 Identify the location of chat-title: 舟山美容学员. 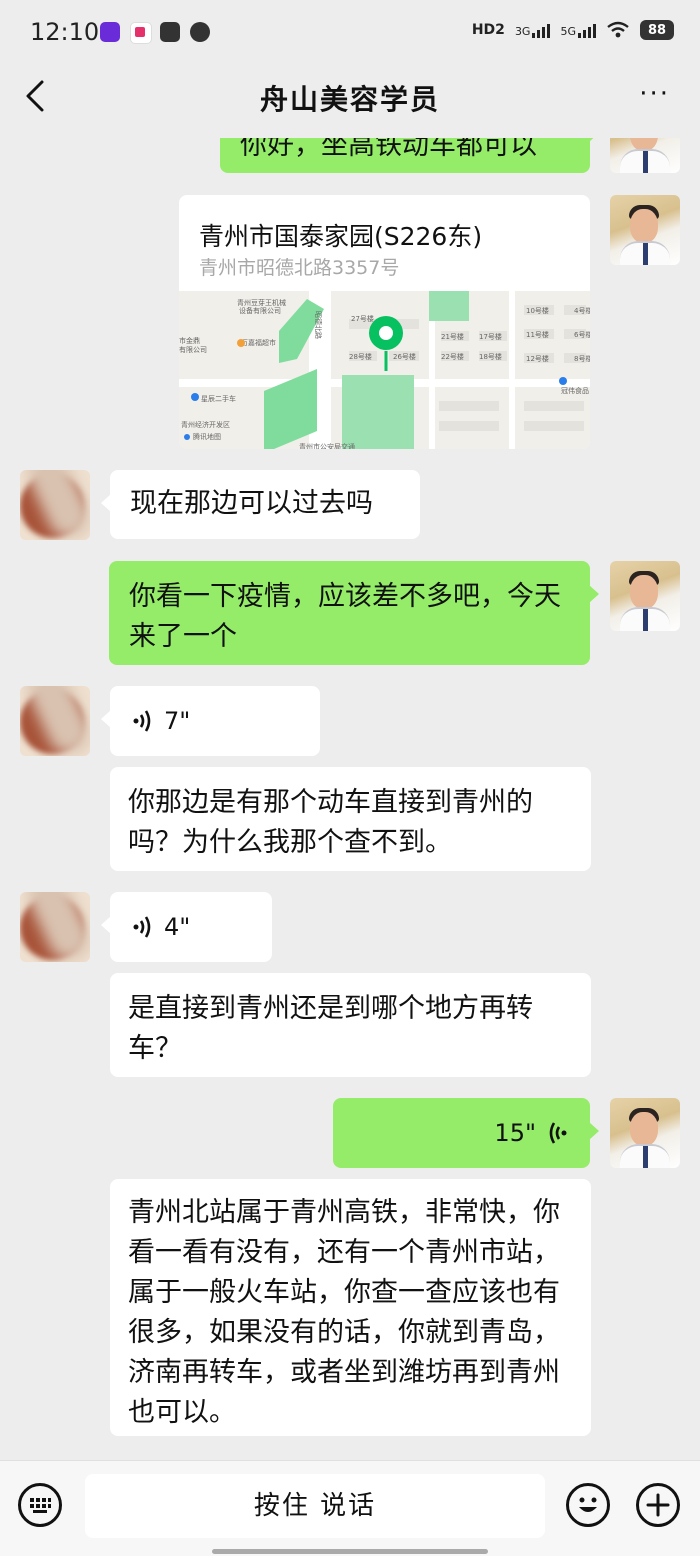
(349, 99).